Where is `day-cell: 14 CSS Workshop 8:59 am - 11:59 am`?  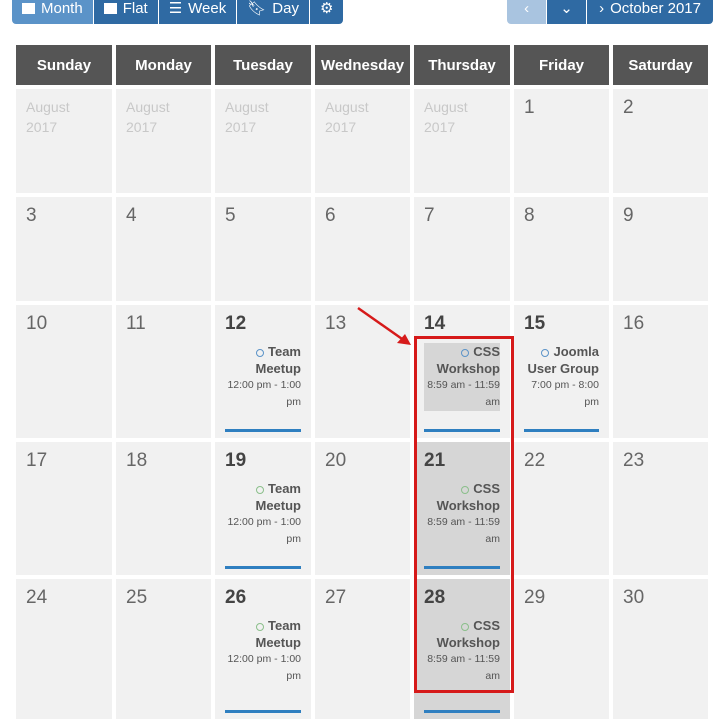 day-cell: 14 CSS Workshop 8:59 am - 11:59 am is located at coordinates (462, 371).